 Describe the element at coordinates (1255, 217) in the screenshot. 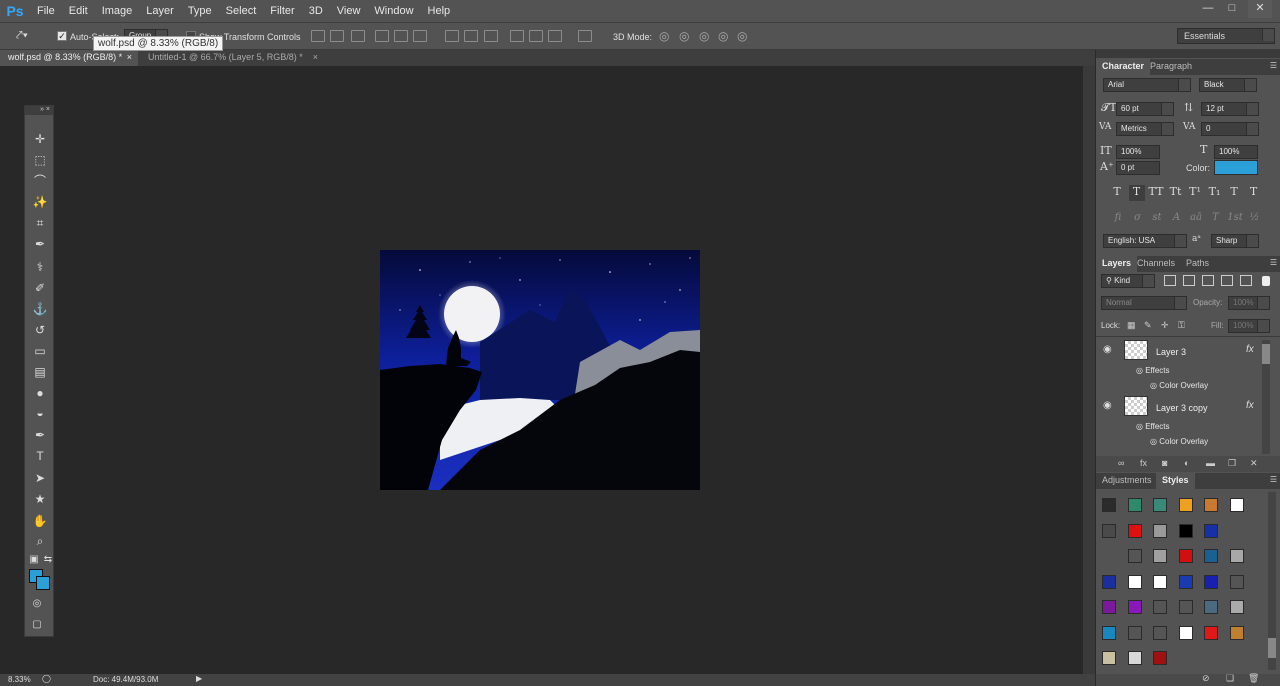

I see `opentype-feature-button: ½` at that location.